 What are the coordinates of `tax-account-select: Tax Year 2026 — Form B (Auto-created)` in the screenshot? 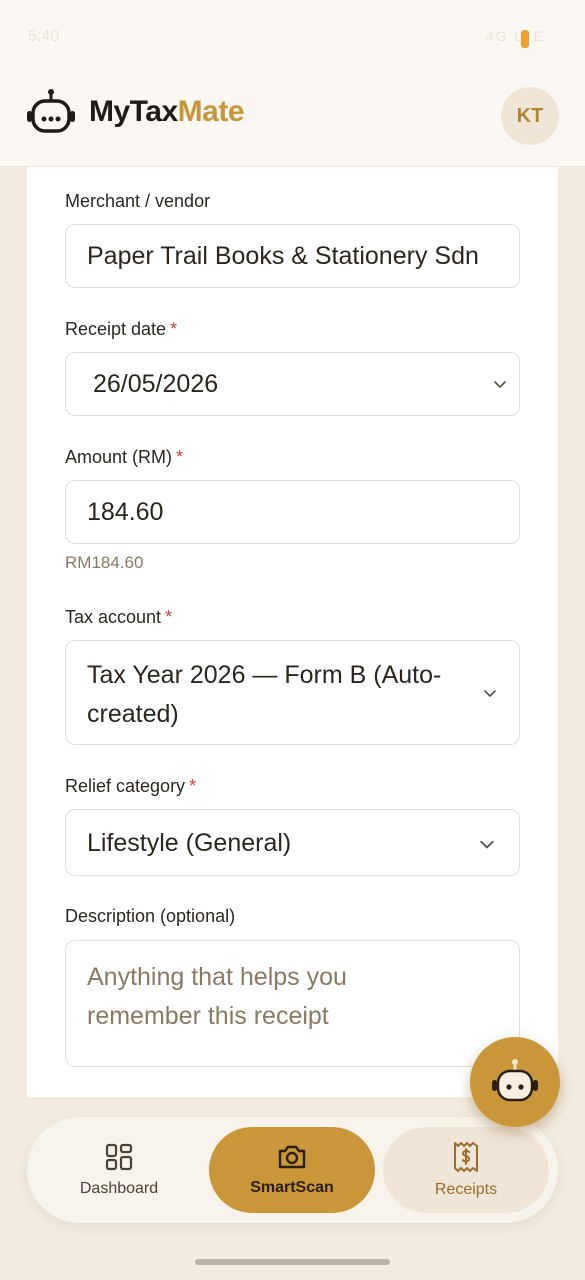 It's located at (292, 692).